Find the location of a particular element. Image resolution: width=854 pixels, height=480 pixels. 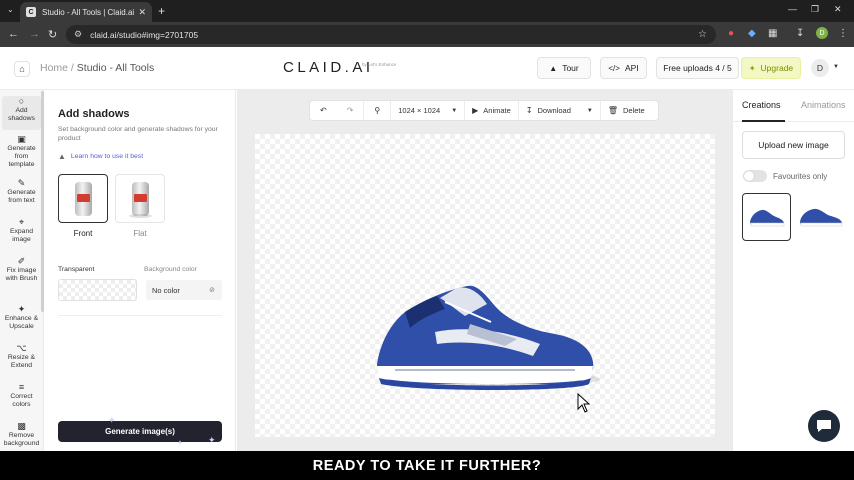

undo-icon: ↶ is located at coordinates (323, 110).